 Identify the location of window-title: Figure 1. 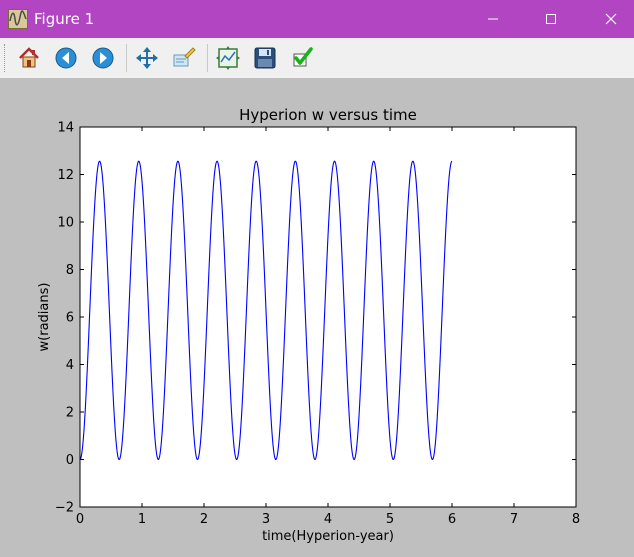
(64, 19).